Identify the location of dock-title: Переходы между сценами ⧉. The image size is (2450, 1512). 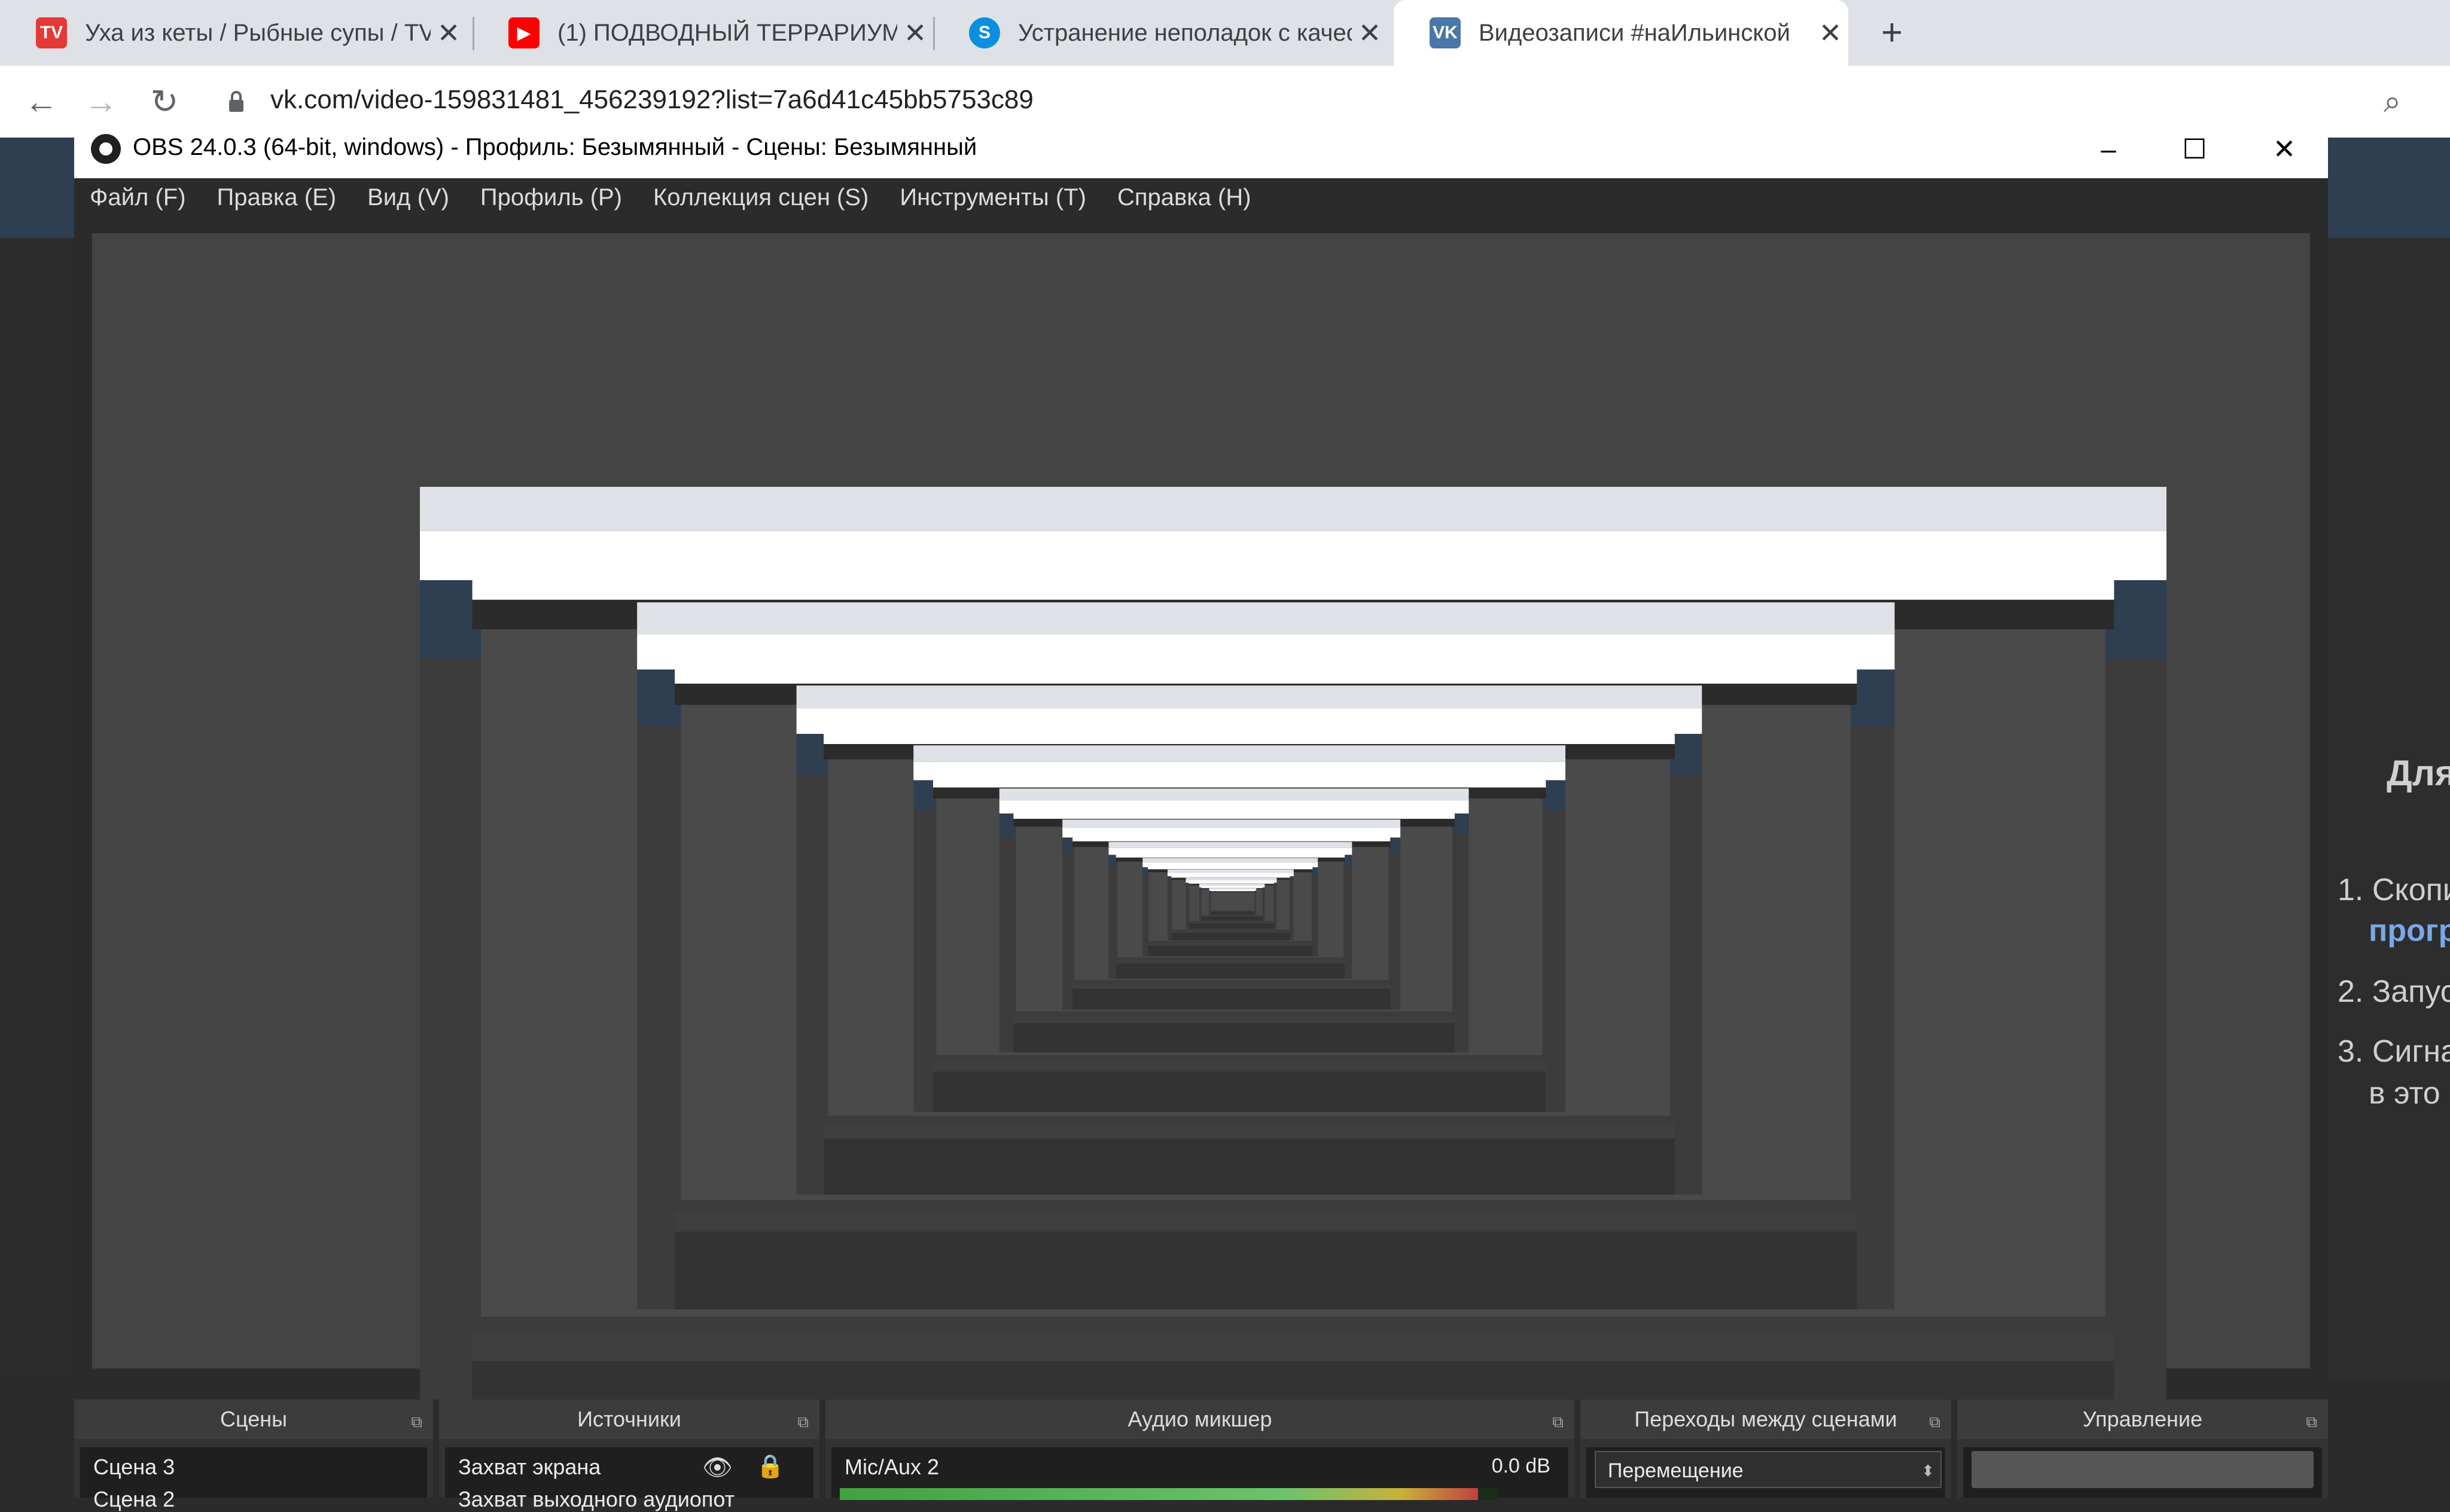
(1765, 1419).